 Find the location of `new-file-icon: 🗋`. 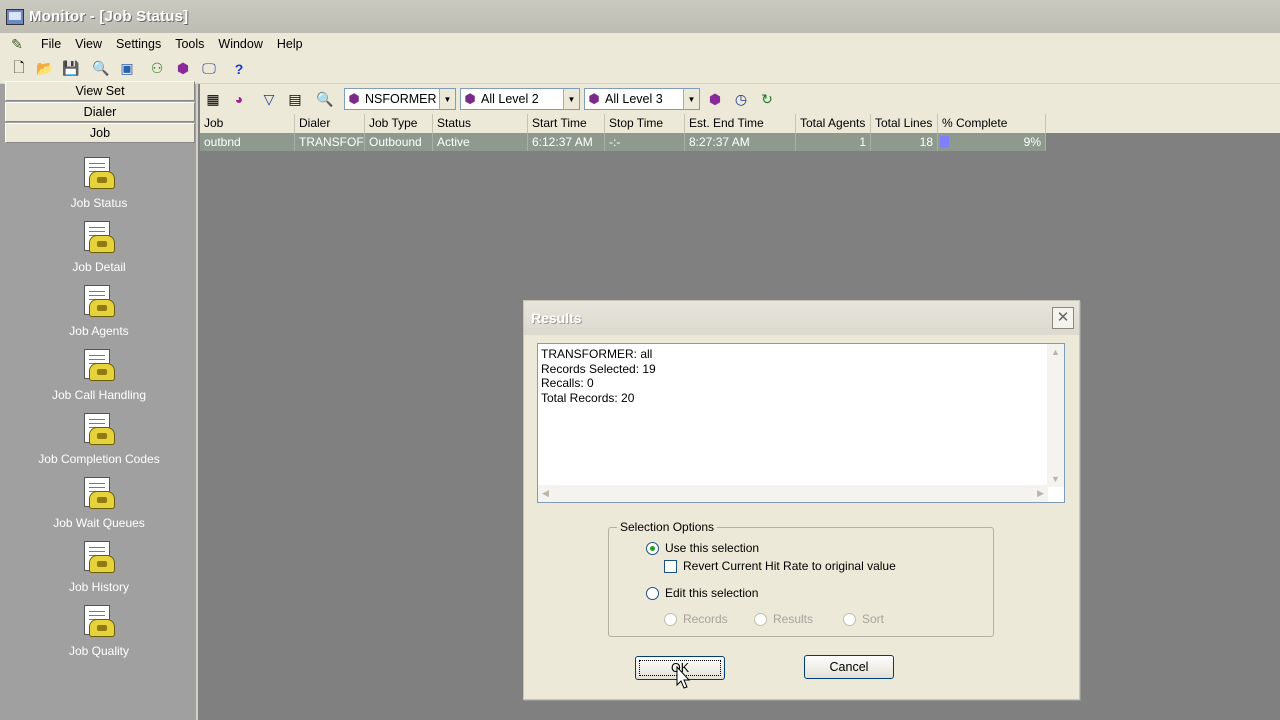

new-file-icon: 🗋 is located at coordinates (19, 69).